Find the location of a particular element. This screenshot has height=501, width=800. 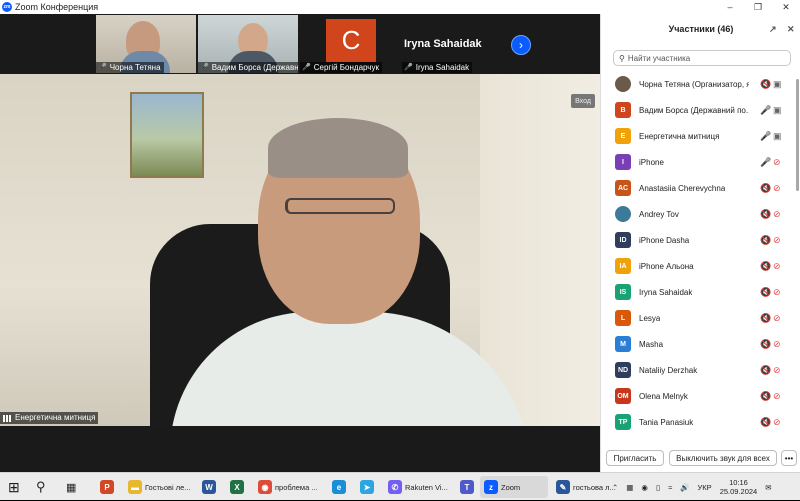

minimize-button: – is located at coordinates (730, 7).